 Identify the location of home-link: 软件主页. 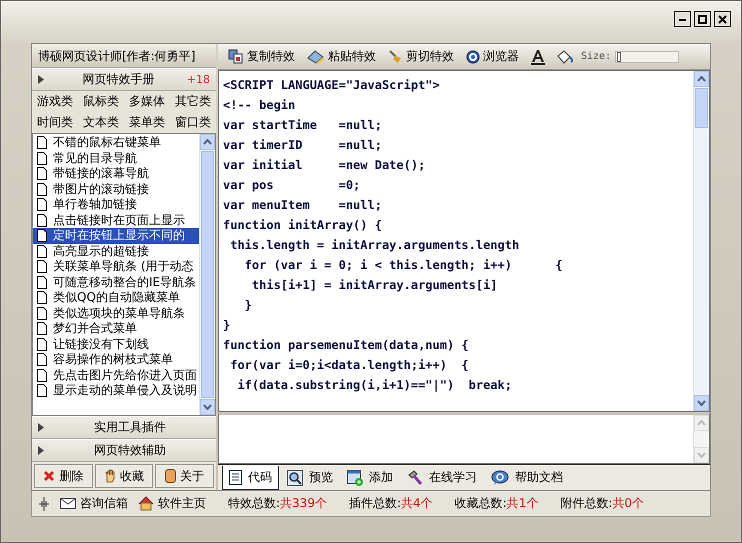
(172, 503).